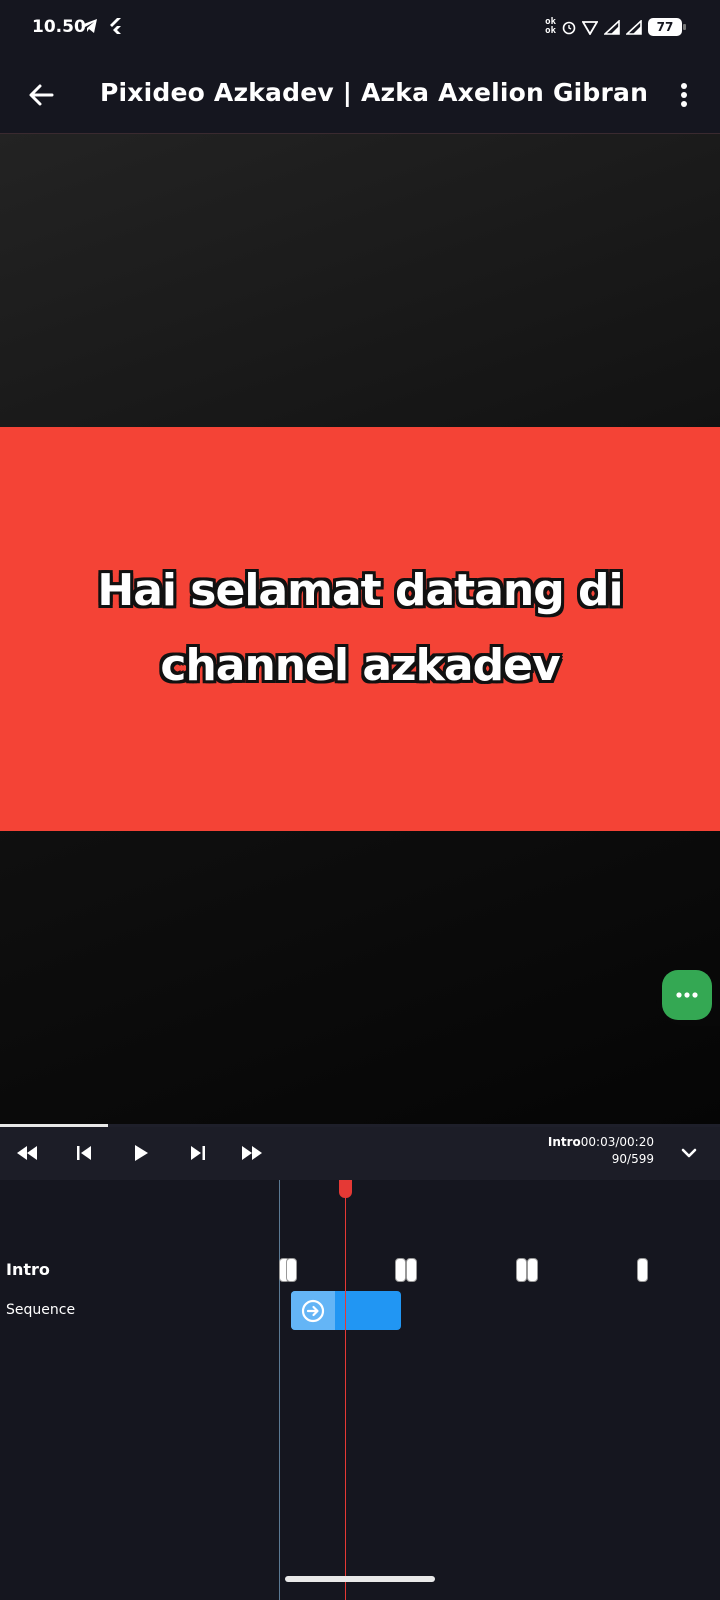 The image size is (720, 1600). I want to click on chevron-down-icon, so click(689, 1153).